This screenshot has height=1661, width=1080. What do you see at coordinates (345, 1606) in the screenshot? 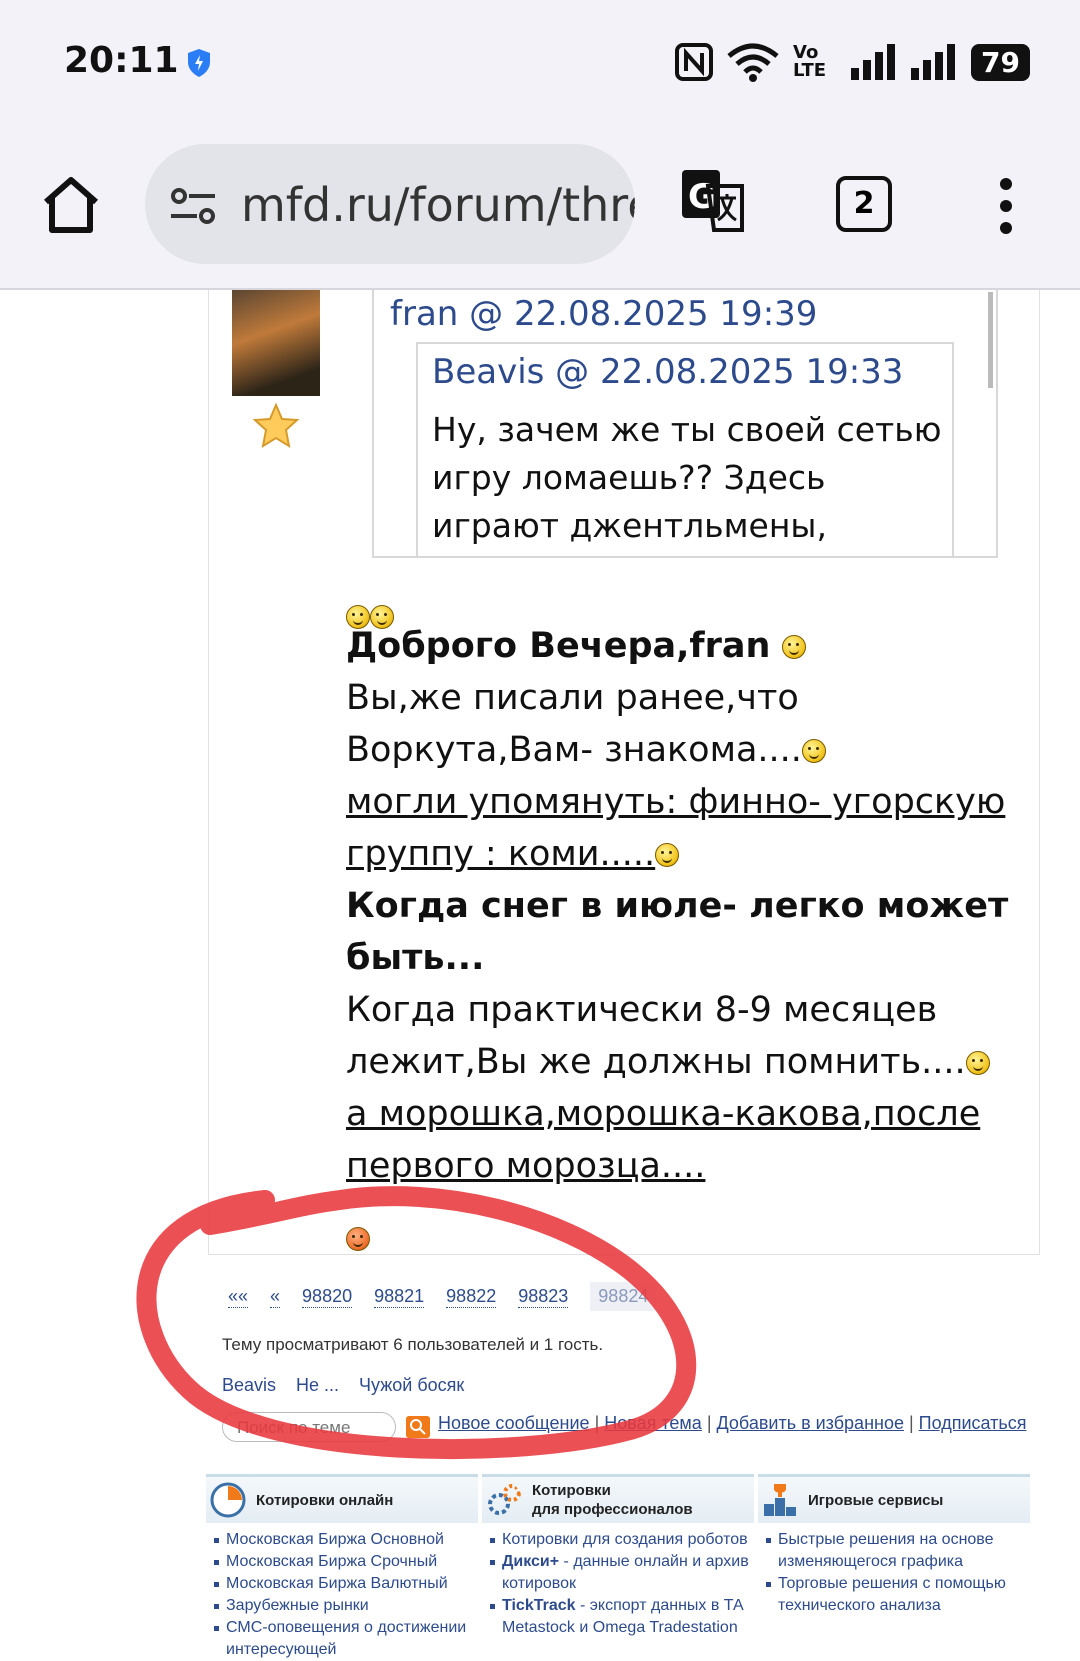
I see `footer-link: Зарубежные рынки` at bounding box center [345, 1606].